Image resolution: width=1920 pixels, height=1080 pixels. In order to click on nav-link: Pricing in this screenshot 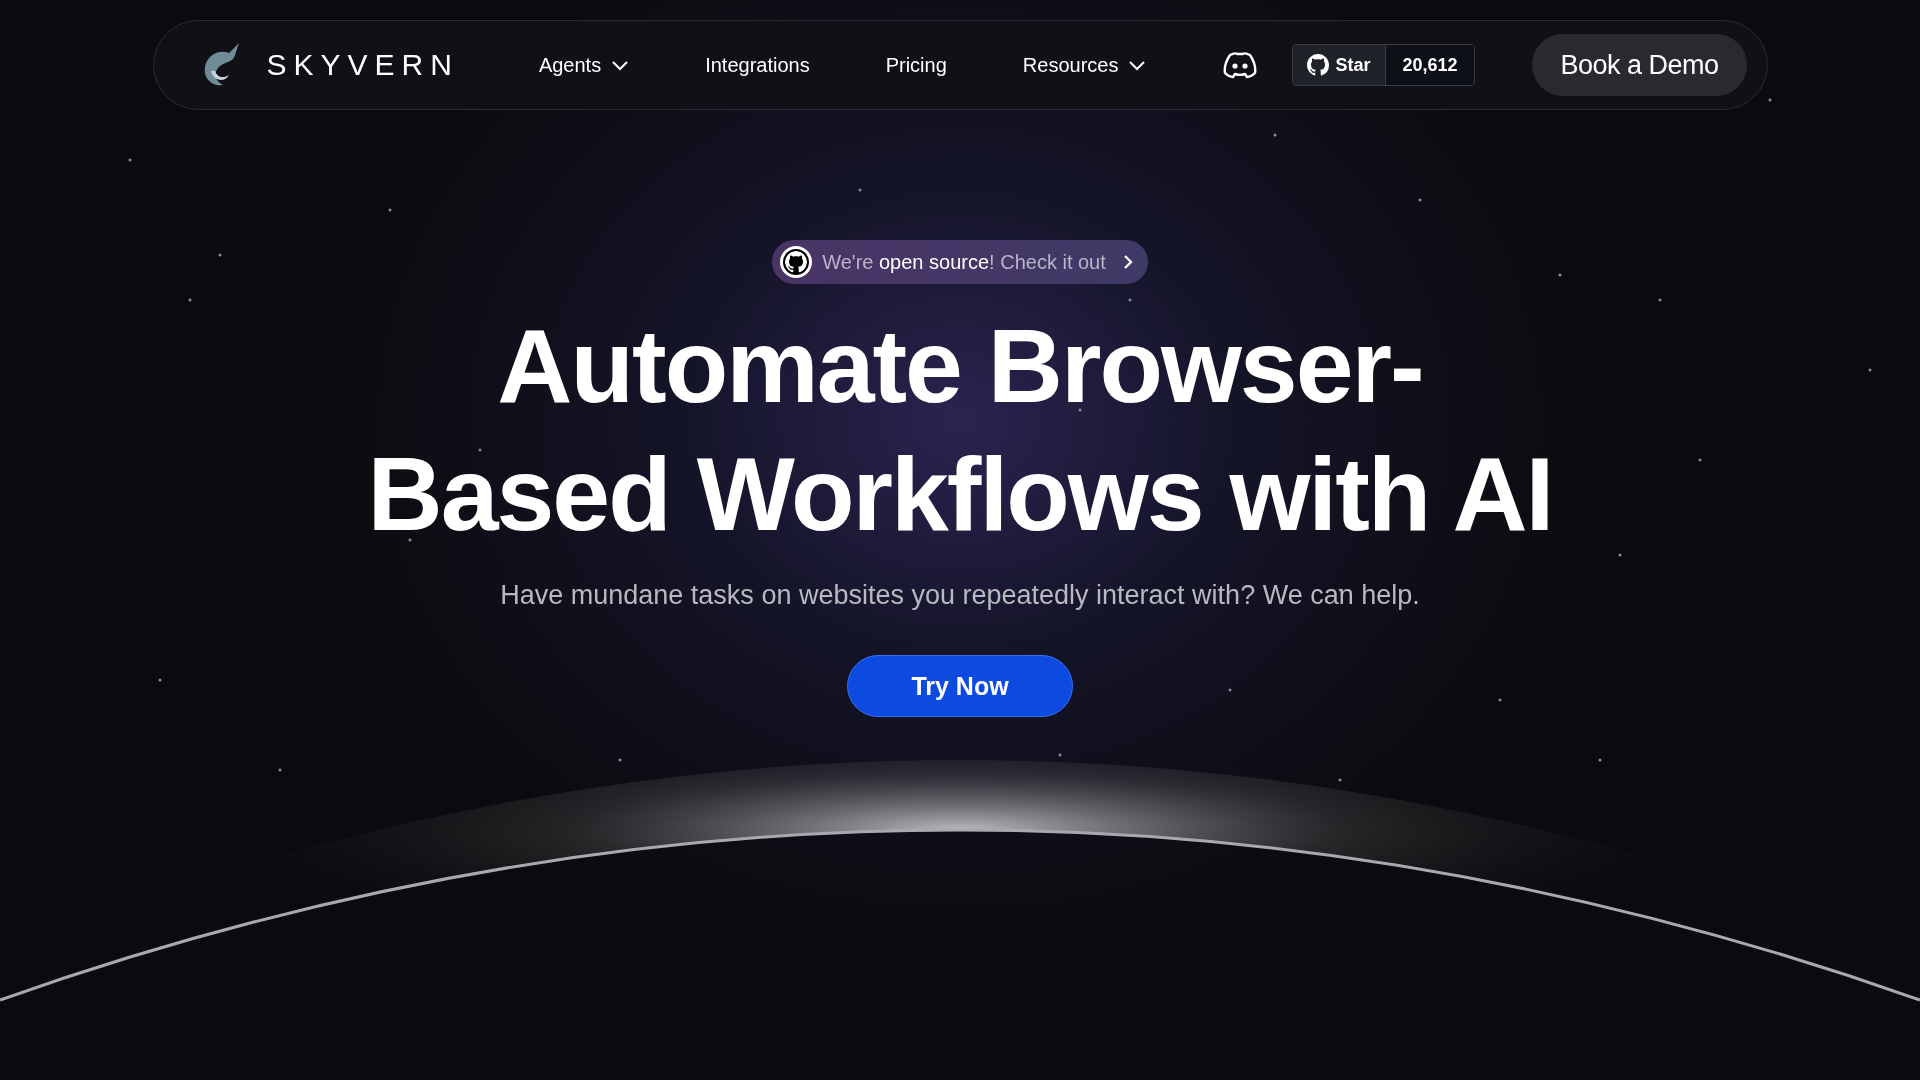, I will do `click(916, 65)`.